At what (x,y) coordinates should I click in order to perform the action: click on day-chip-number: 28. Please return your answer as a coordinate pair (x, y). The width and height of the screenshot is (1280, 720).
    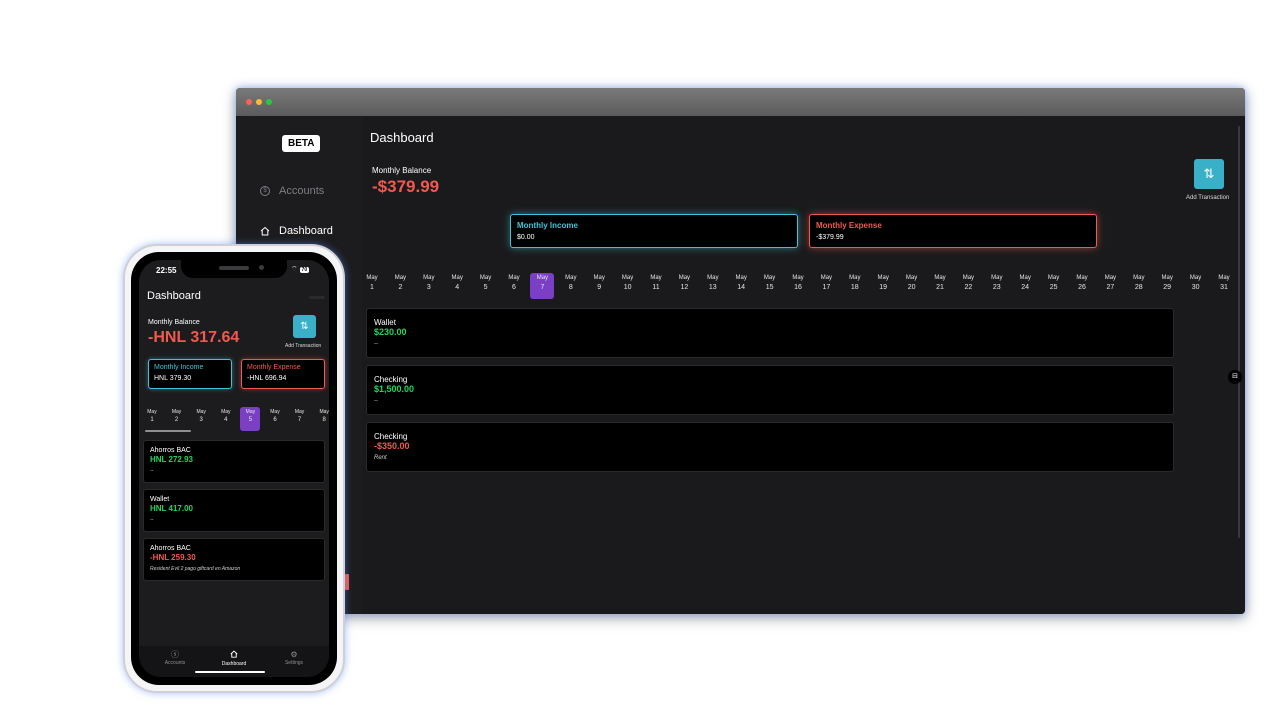
    Looking at the image, I should click on (1138, 287).